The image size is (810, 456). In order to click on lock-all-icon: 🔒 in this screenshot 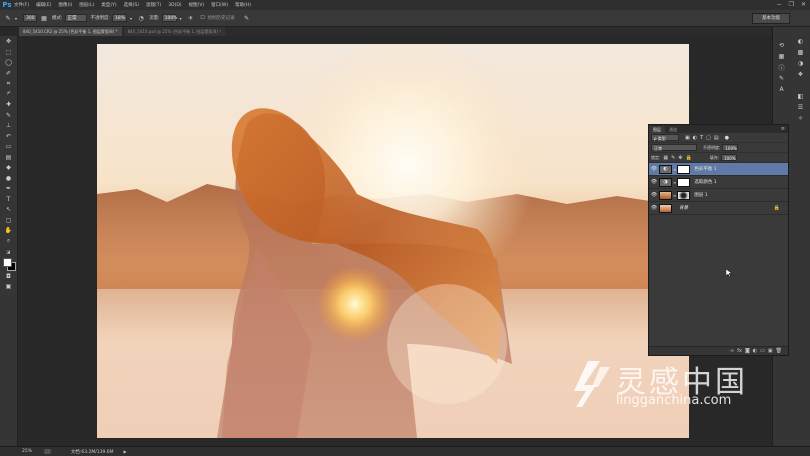, I will do `click(689, 158)`.